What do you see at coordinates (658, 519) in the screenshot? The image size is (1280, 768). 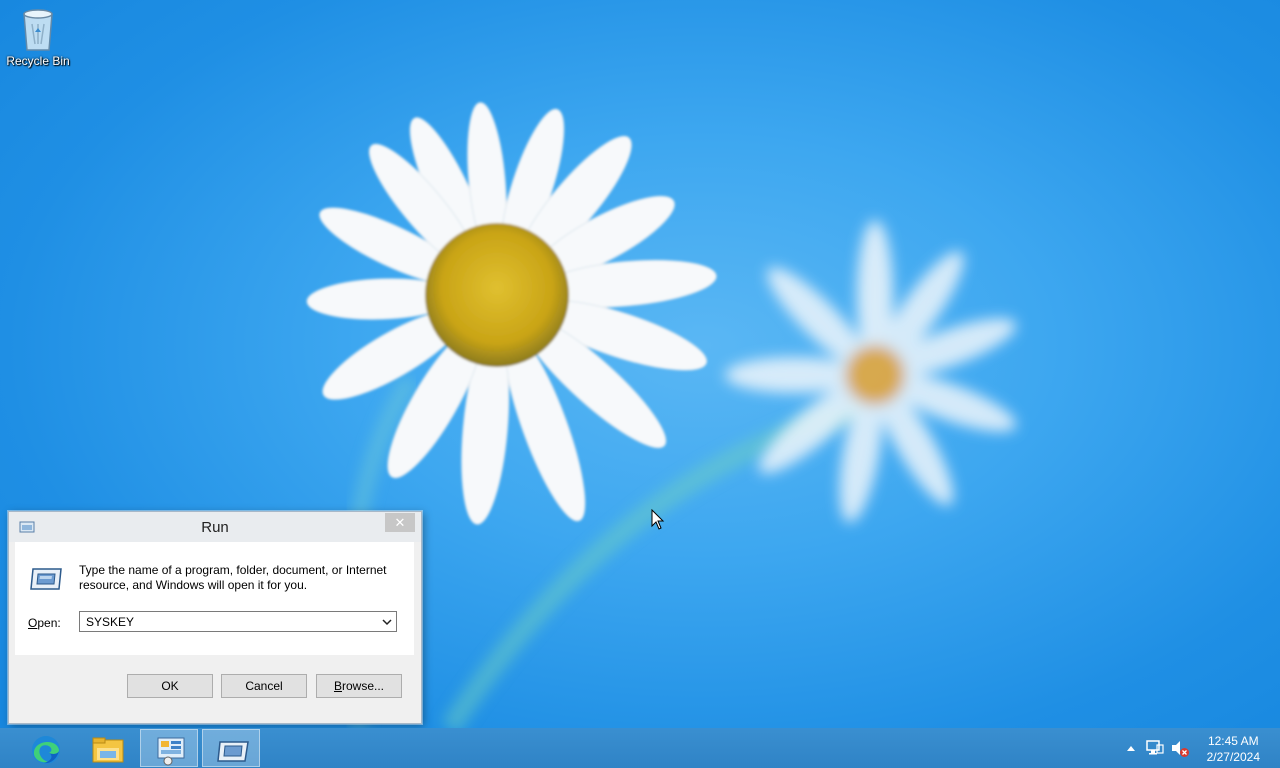 I see `mouse-cursor-icon` at bounding box center [658, 519].